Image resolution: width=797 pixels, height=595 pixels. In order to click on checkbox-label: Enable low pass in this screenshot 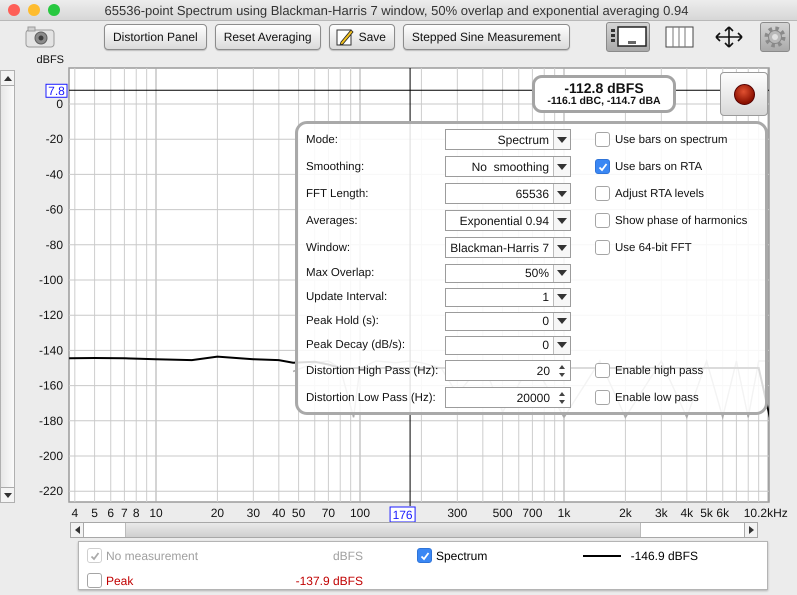, I will do `click(657, 398)`.